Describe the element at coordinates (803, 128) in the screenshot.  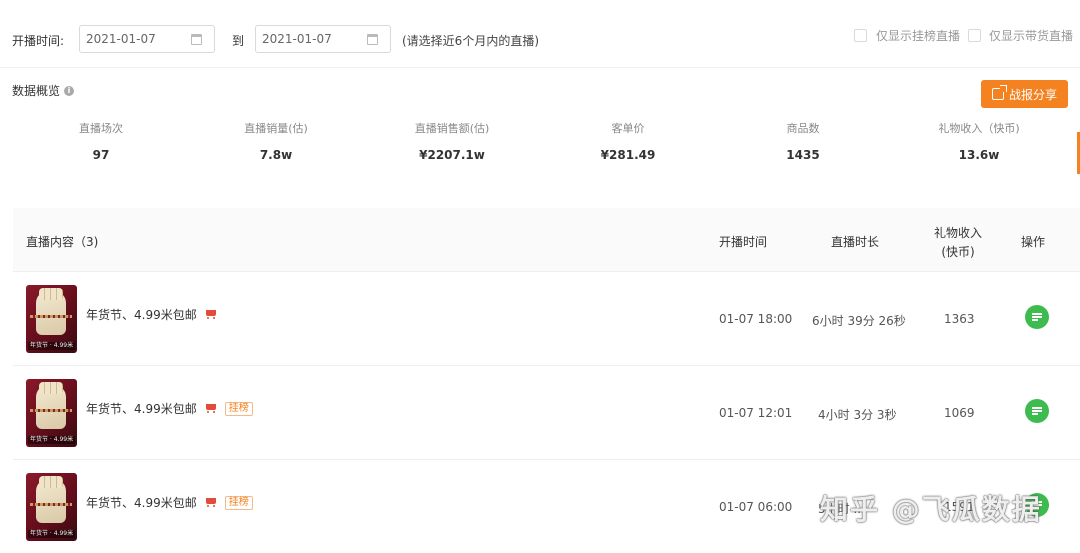
I see `stat-label: 商品数` at that location.